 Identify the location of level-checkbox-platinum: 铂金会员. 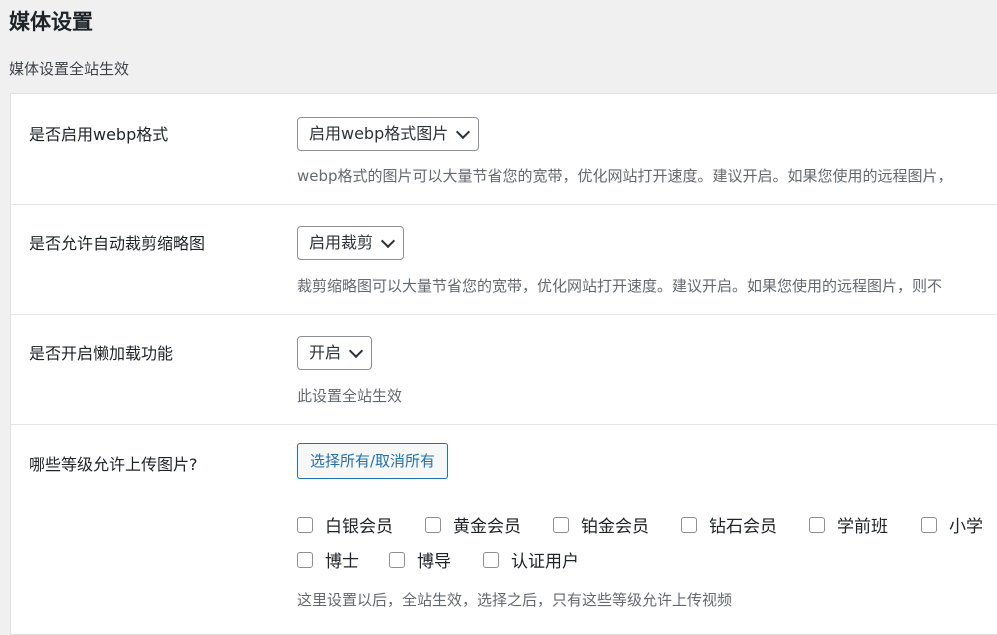
(601, 524).